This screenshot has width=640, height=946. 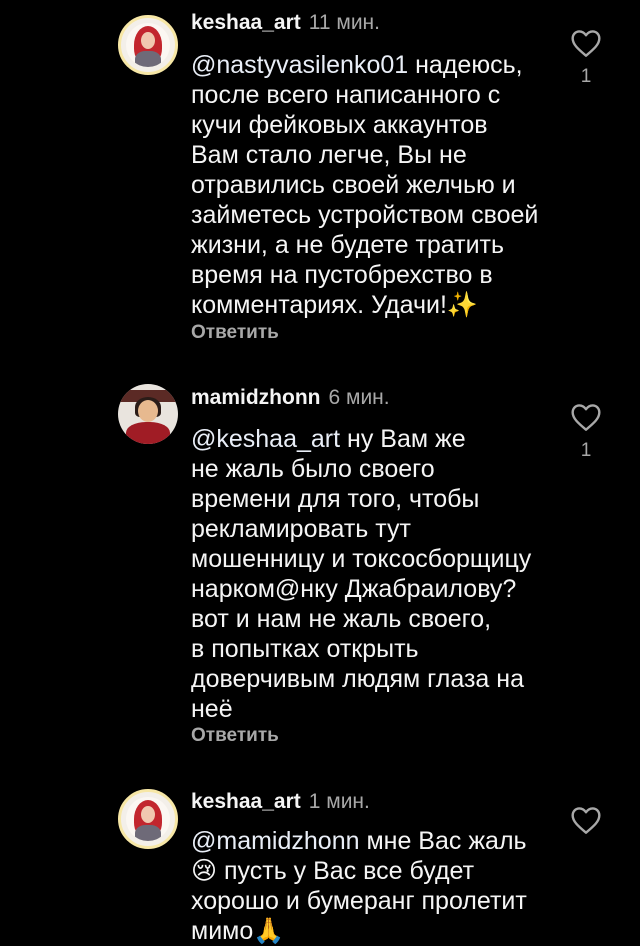 I want to click on timestamp: 1 мин., so click(x=339, y=801).